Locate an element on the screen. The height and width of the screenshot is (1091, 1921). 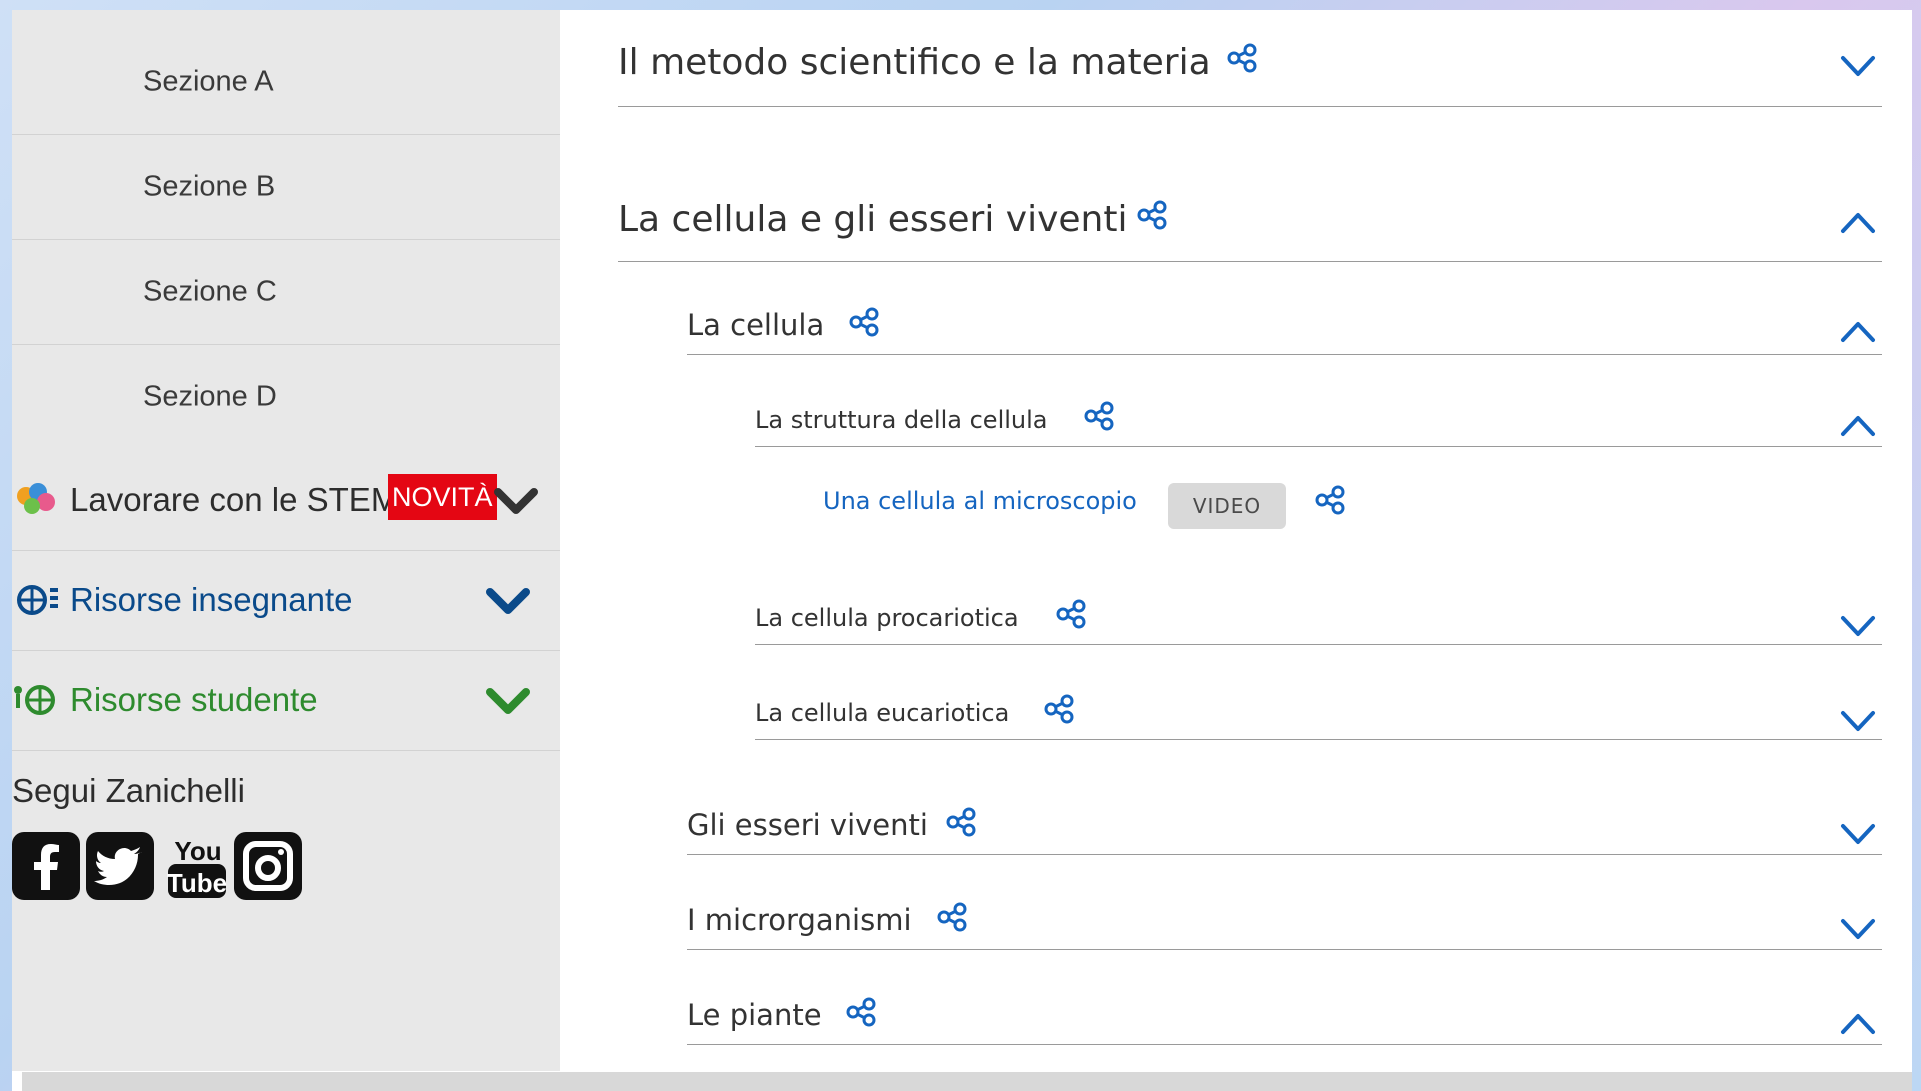
sidebar-item-sezione-b: Sezione B is located at coordinates (286, 187).